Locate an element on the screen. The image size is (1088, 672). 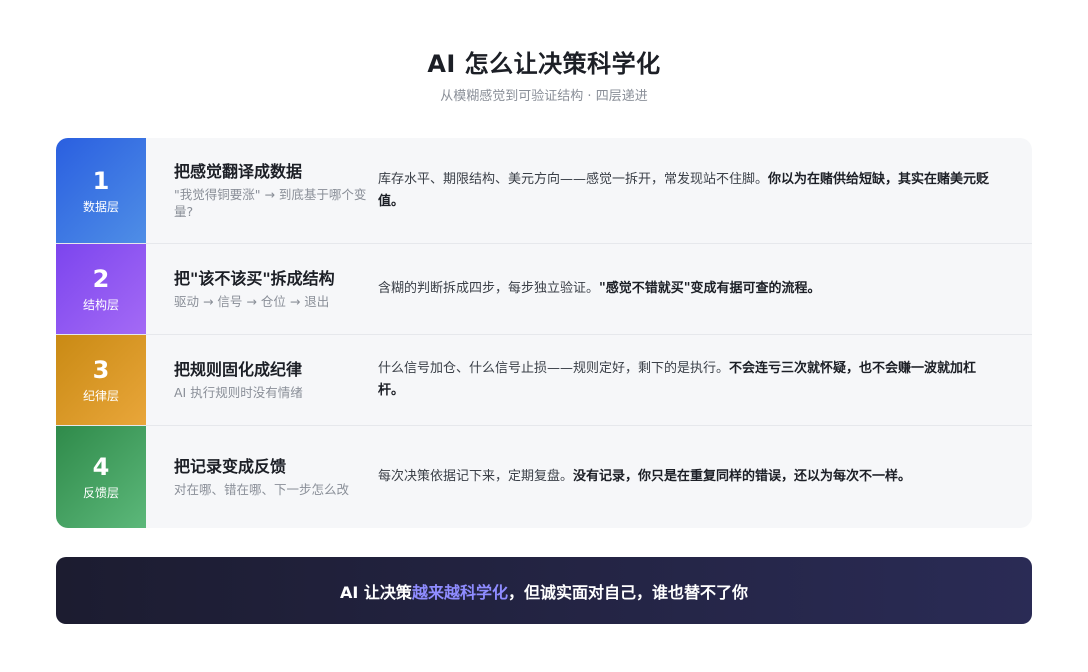
layer-summary: 把规则固化成纪律 AI 执行规则时没有情绪 is located at coordinates (276, 380).